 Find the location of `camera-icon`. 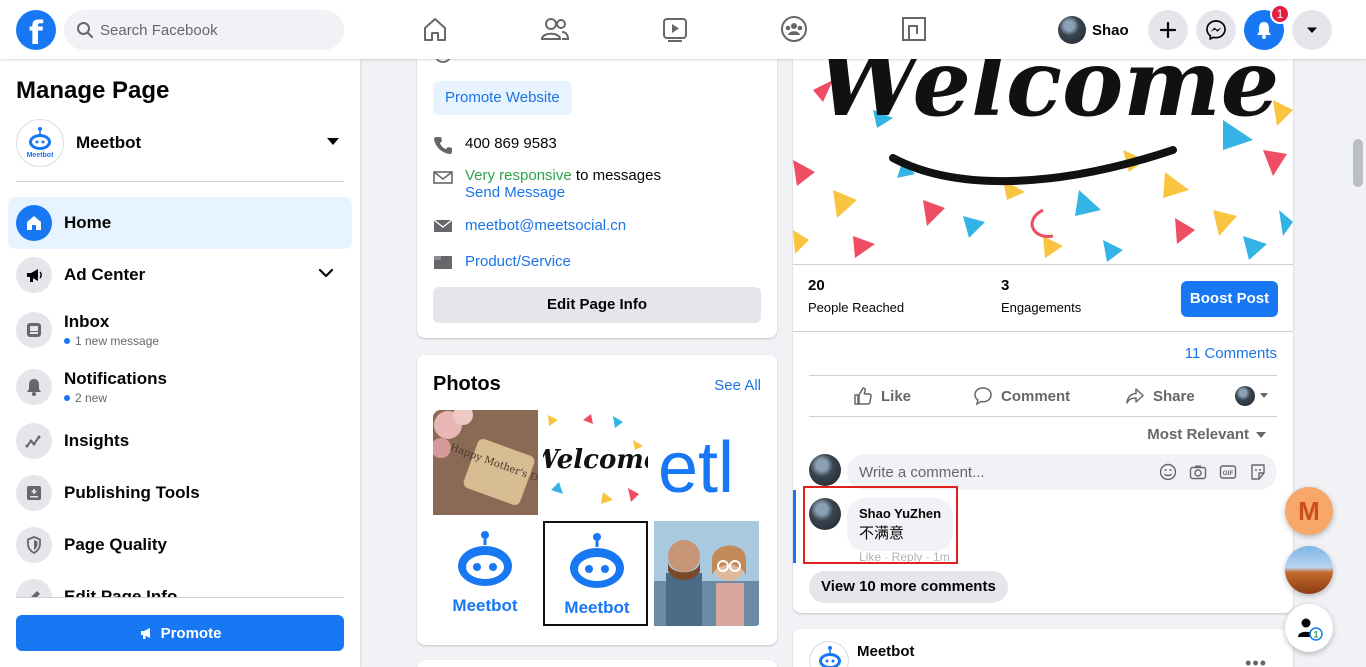

camera-icon is located at coordinates (1198, 472).